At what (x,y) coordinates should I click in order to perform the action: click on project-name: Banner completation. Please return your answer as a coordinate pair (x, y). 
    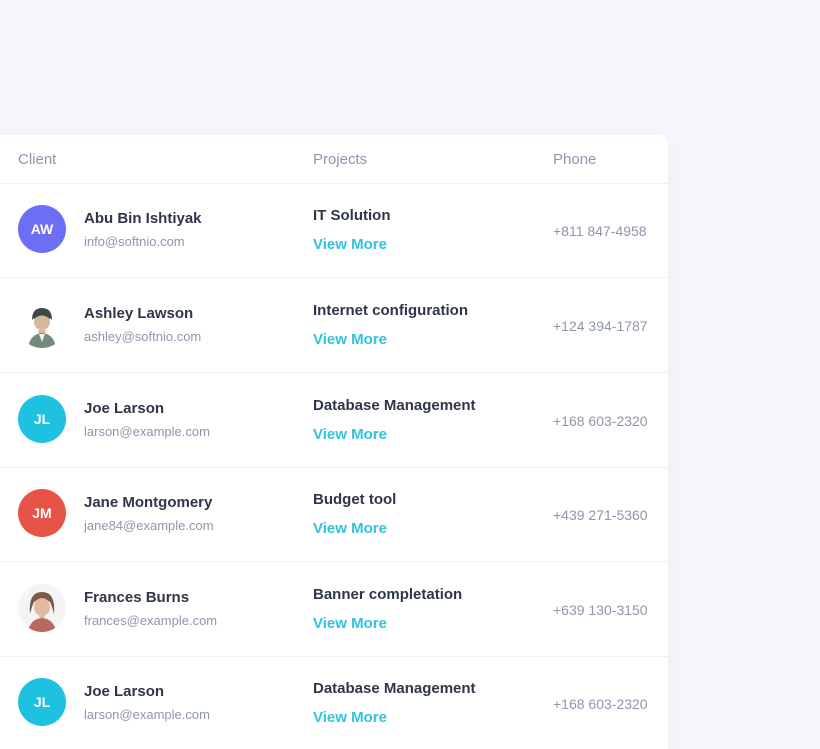
    Looking at the image, I should click on (388, 594).